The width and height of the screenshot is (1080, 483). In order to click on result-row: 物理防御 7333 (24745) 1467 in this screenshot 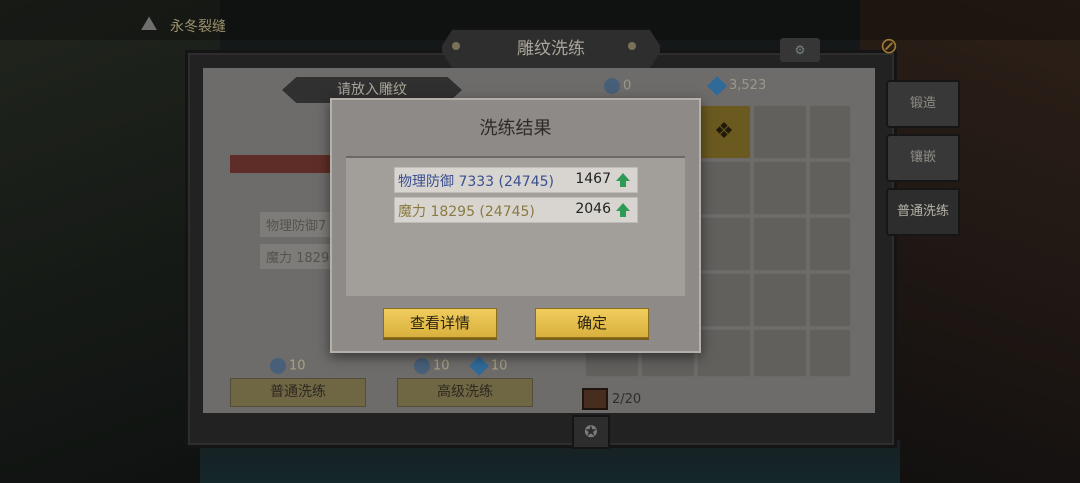, I will do `click(516, 180)`.